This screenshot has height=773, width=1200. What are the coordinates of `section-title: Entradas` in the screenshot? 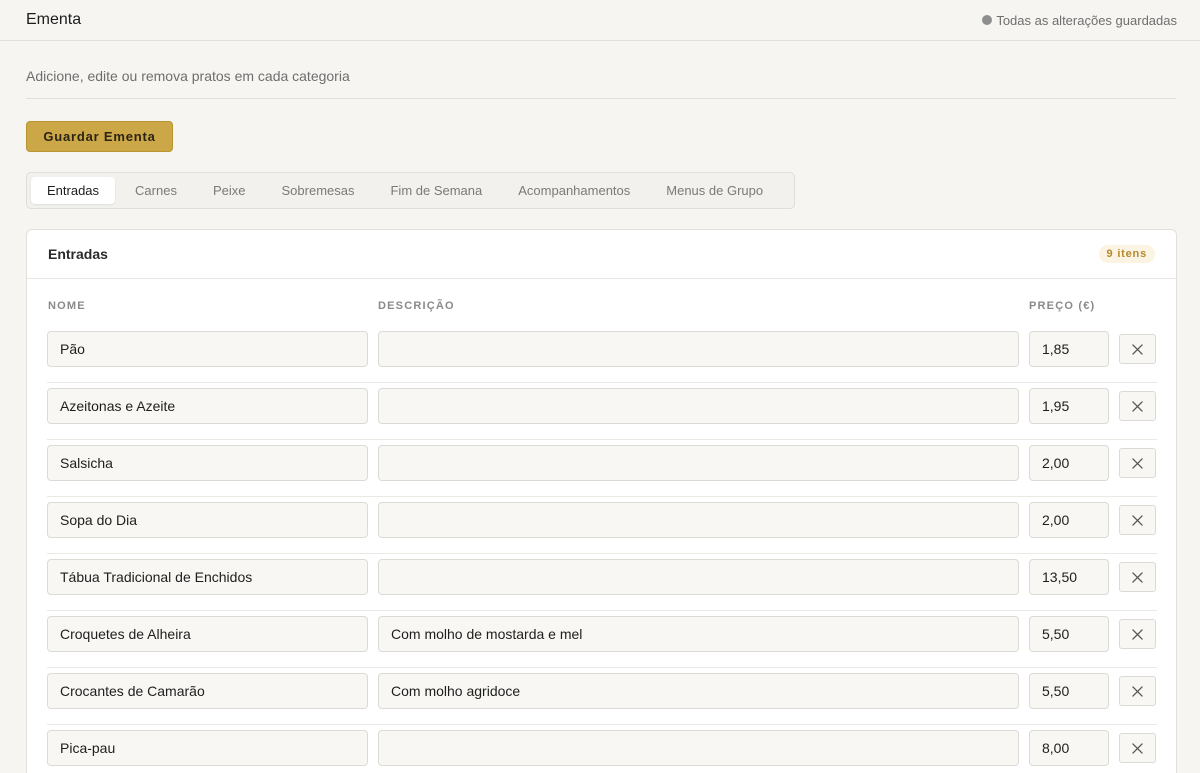 It's located at (78, 254).